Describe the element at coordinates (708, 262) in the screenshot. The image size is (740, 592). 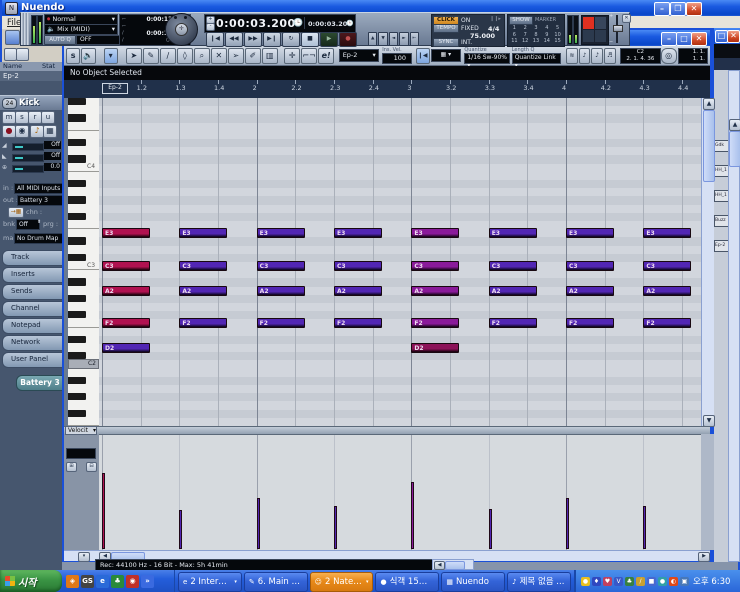
I see `editor-vscrollbar: ▲ ▼` at that location.